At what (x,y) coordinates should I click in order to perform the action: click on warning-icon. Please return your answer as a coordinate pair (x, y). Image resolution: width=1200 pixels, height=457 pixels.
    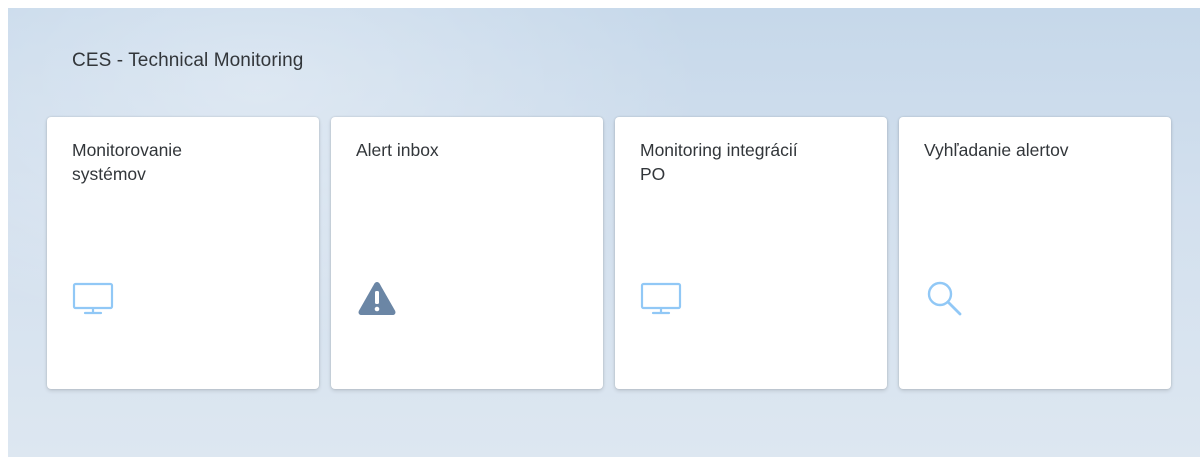
    Looking at the image, I should click on (377, 298).